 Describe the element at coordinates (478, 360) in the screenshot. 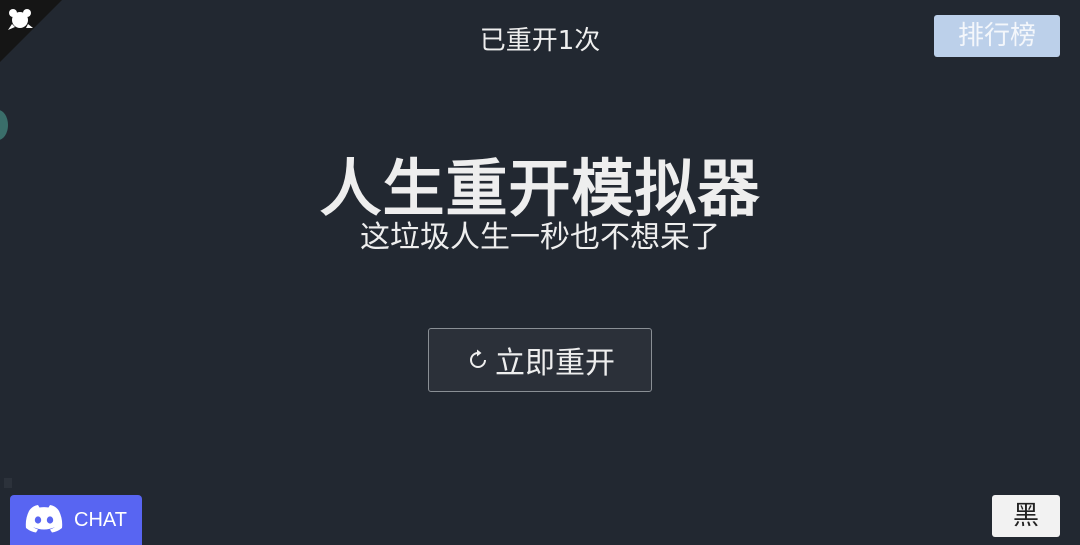

I see `refresh-icon` at that location.